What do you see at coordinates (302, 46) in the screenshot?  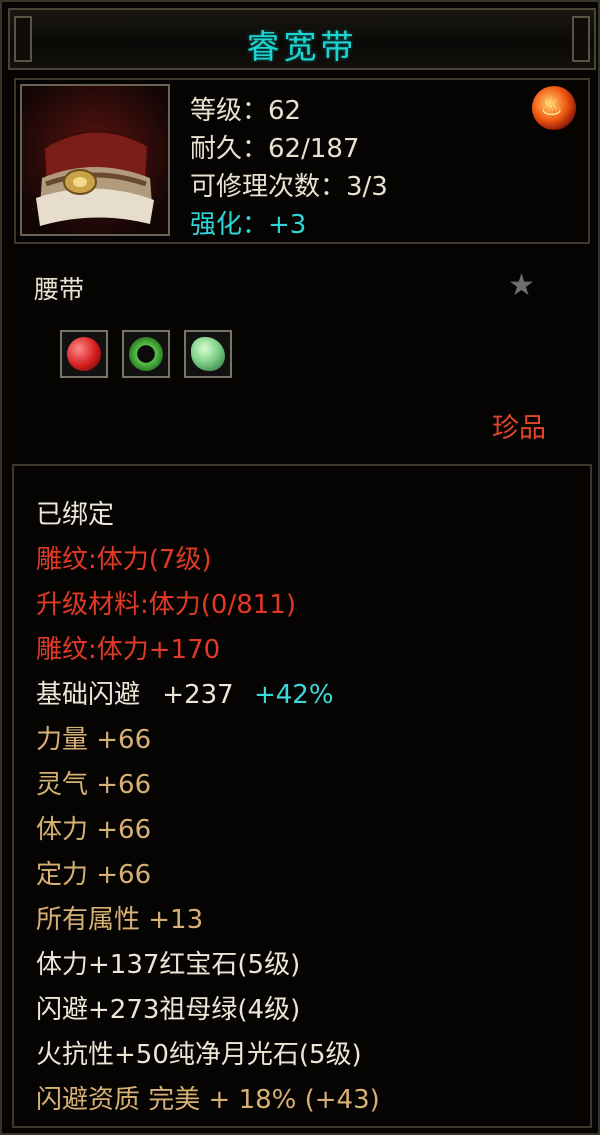 I see `item-title: 睿宽带` at bounding box center [302, 46].